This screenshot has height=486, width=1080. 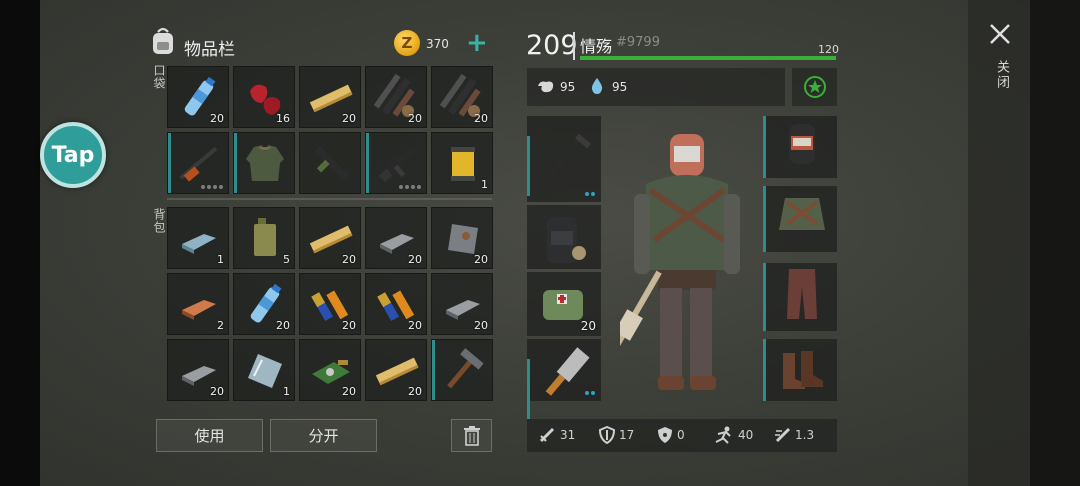 I want to click on level-separator, so click(x=574, y=46).